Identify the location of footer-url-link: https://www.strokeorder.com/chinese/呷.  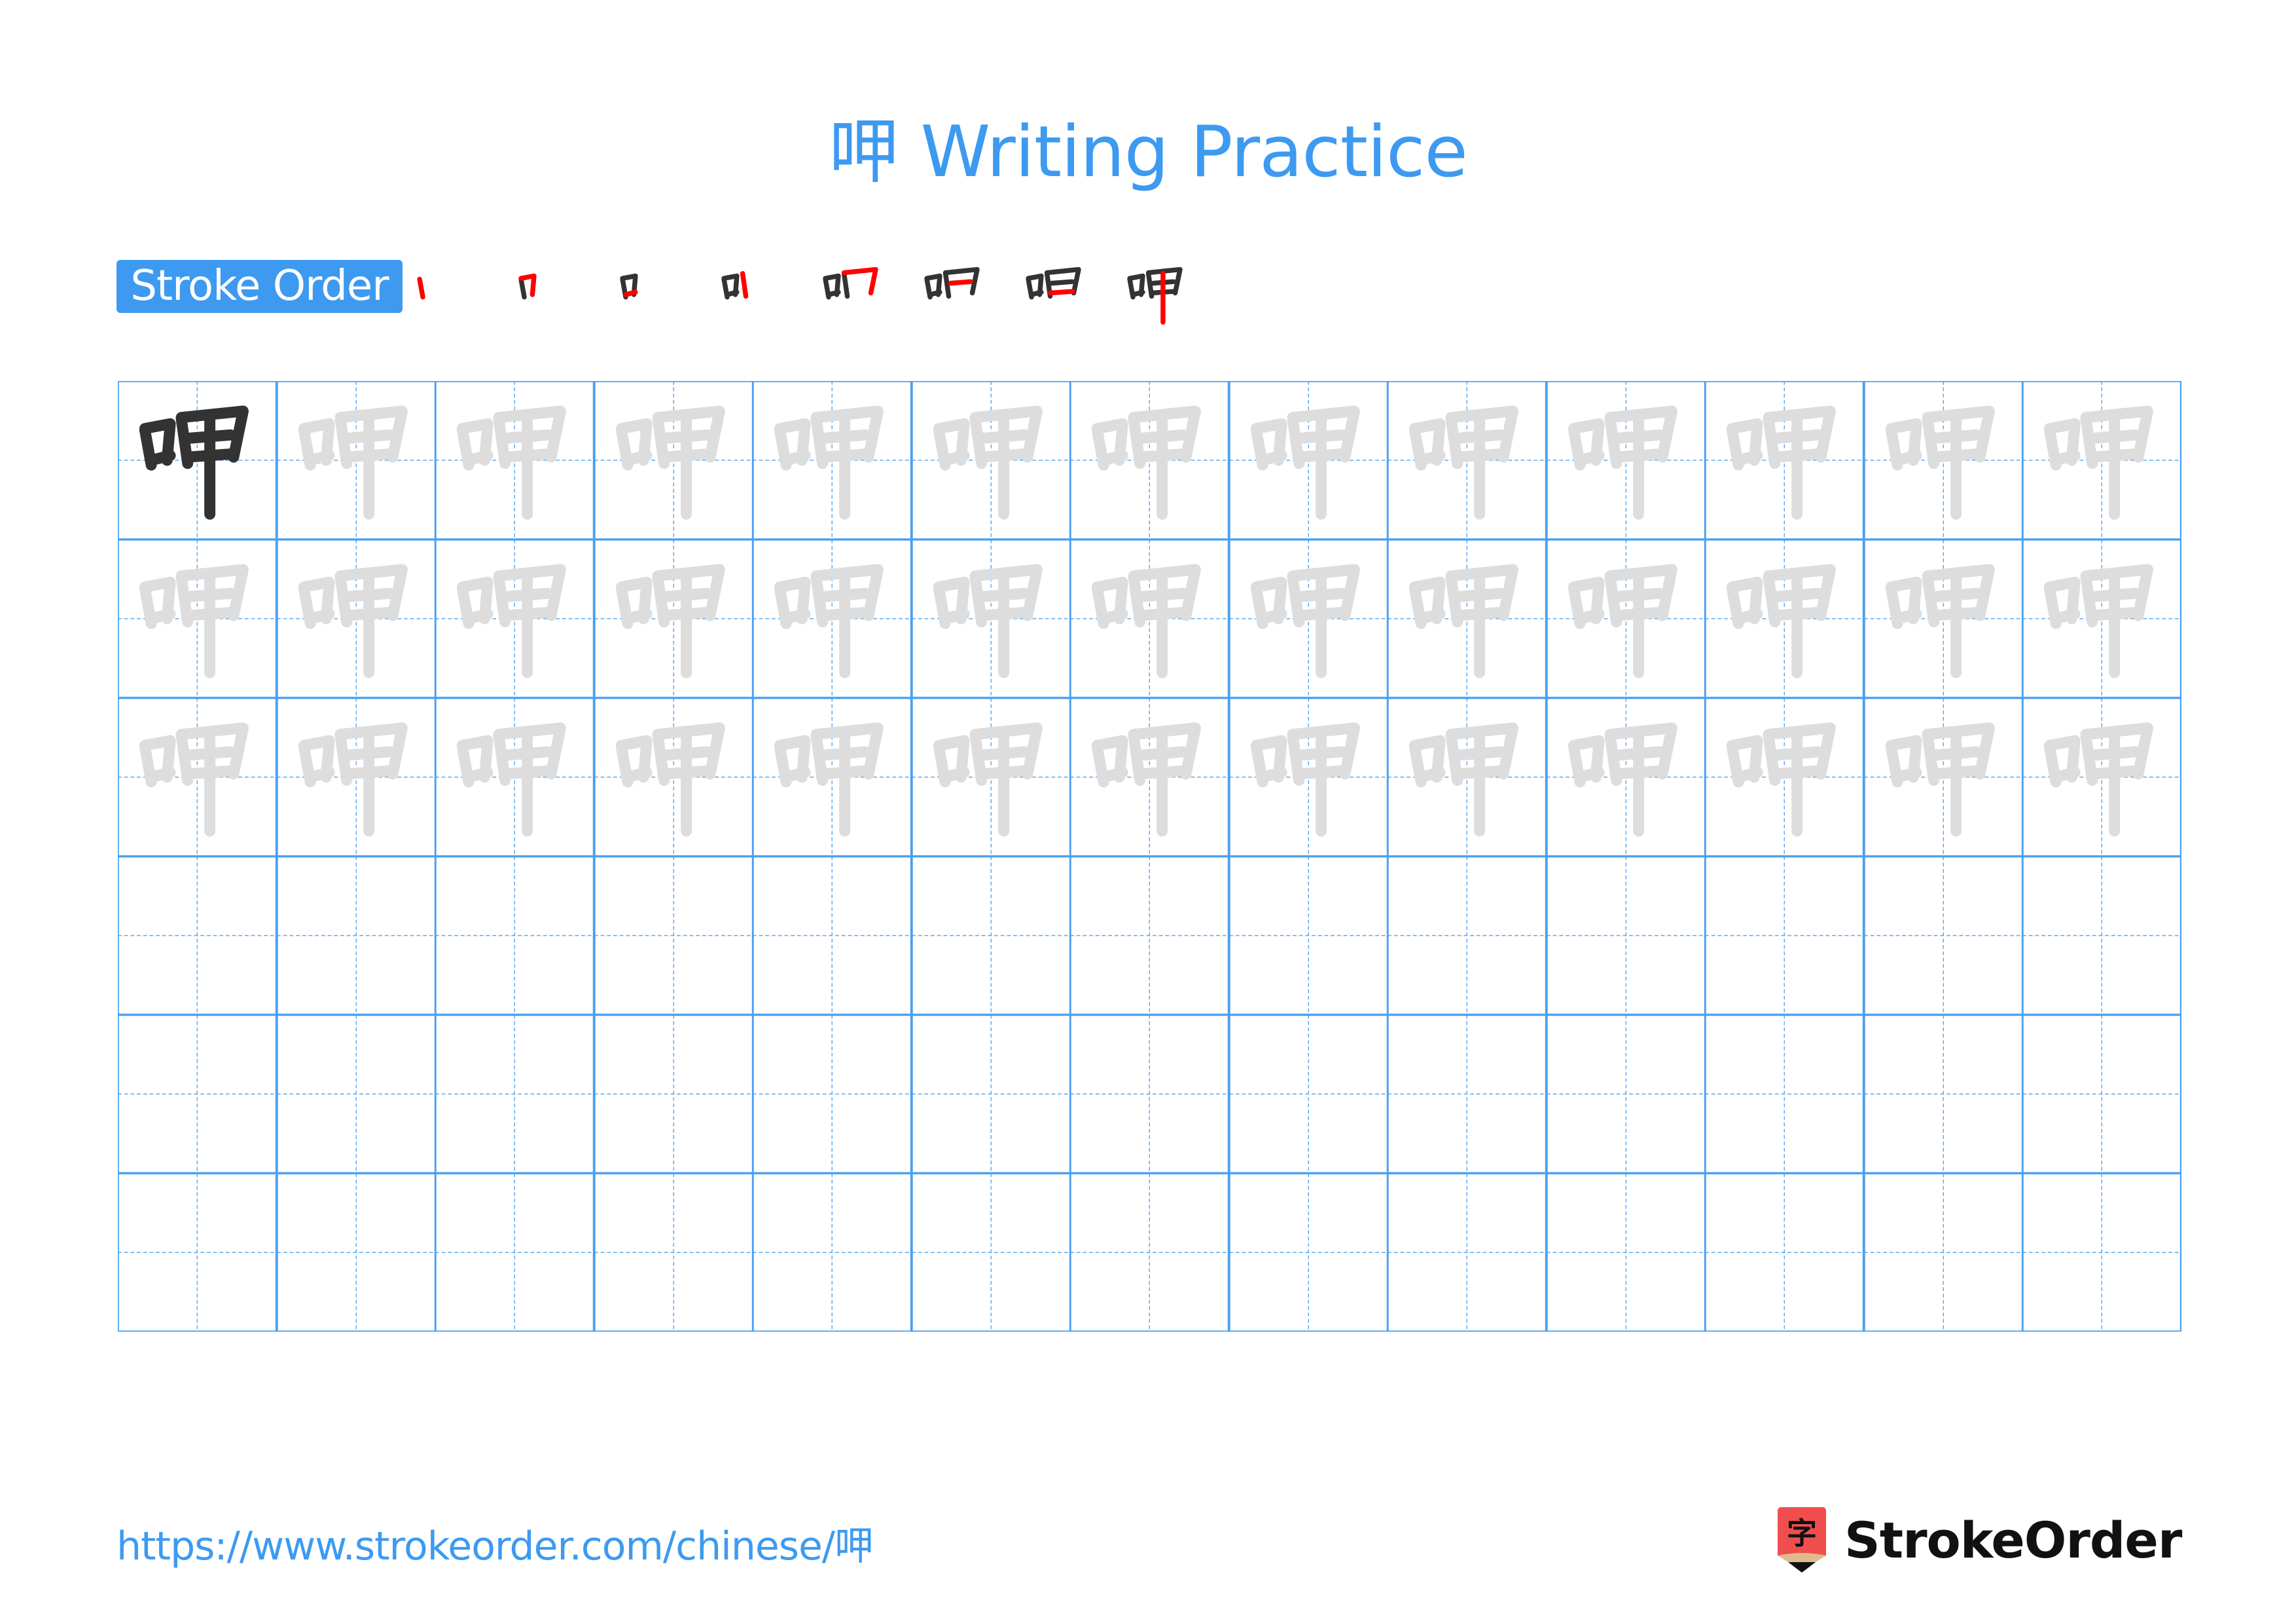
(495, 1546).